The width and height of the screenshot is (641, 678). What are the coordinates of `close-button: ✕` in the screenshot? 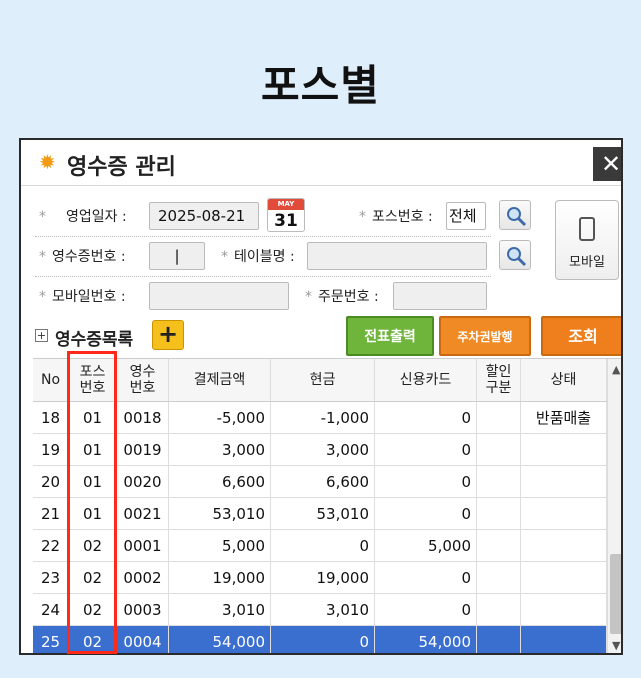 It's located at (607, 164).